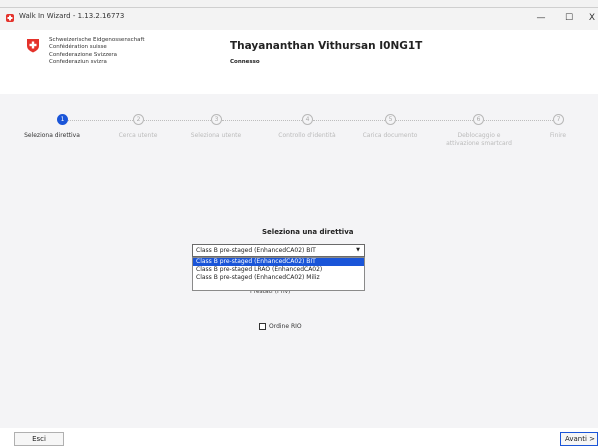 The width and height of the screenshot is (598, 446). What do you see at coordinates (579, 439) in the screenshot?
I see `next-button: Avanti >` at bounding box center [579, 439].